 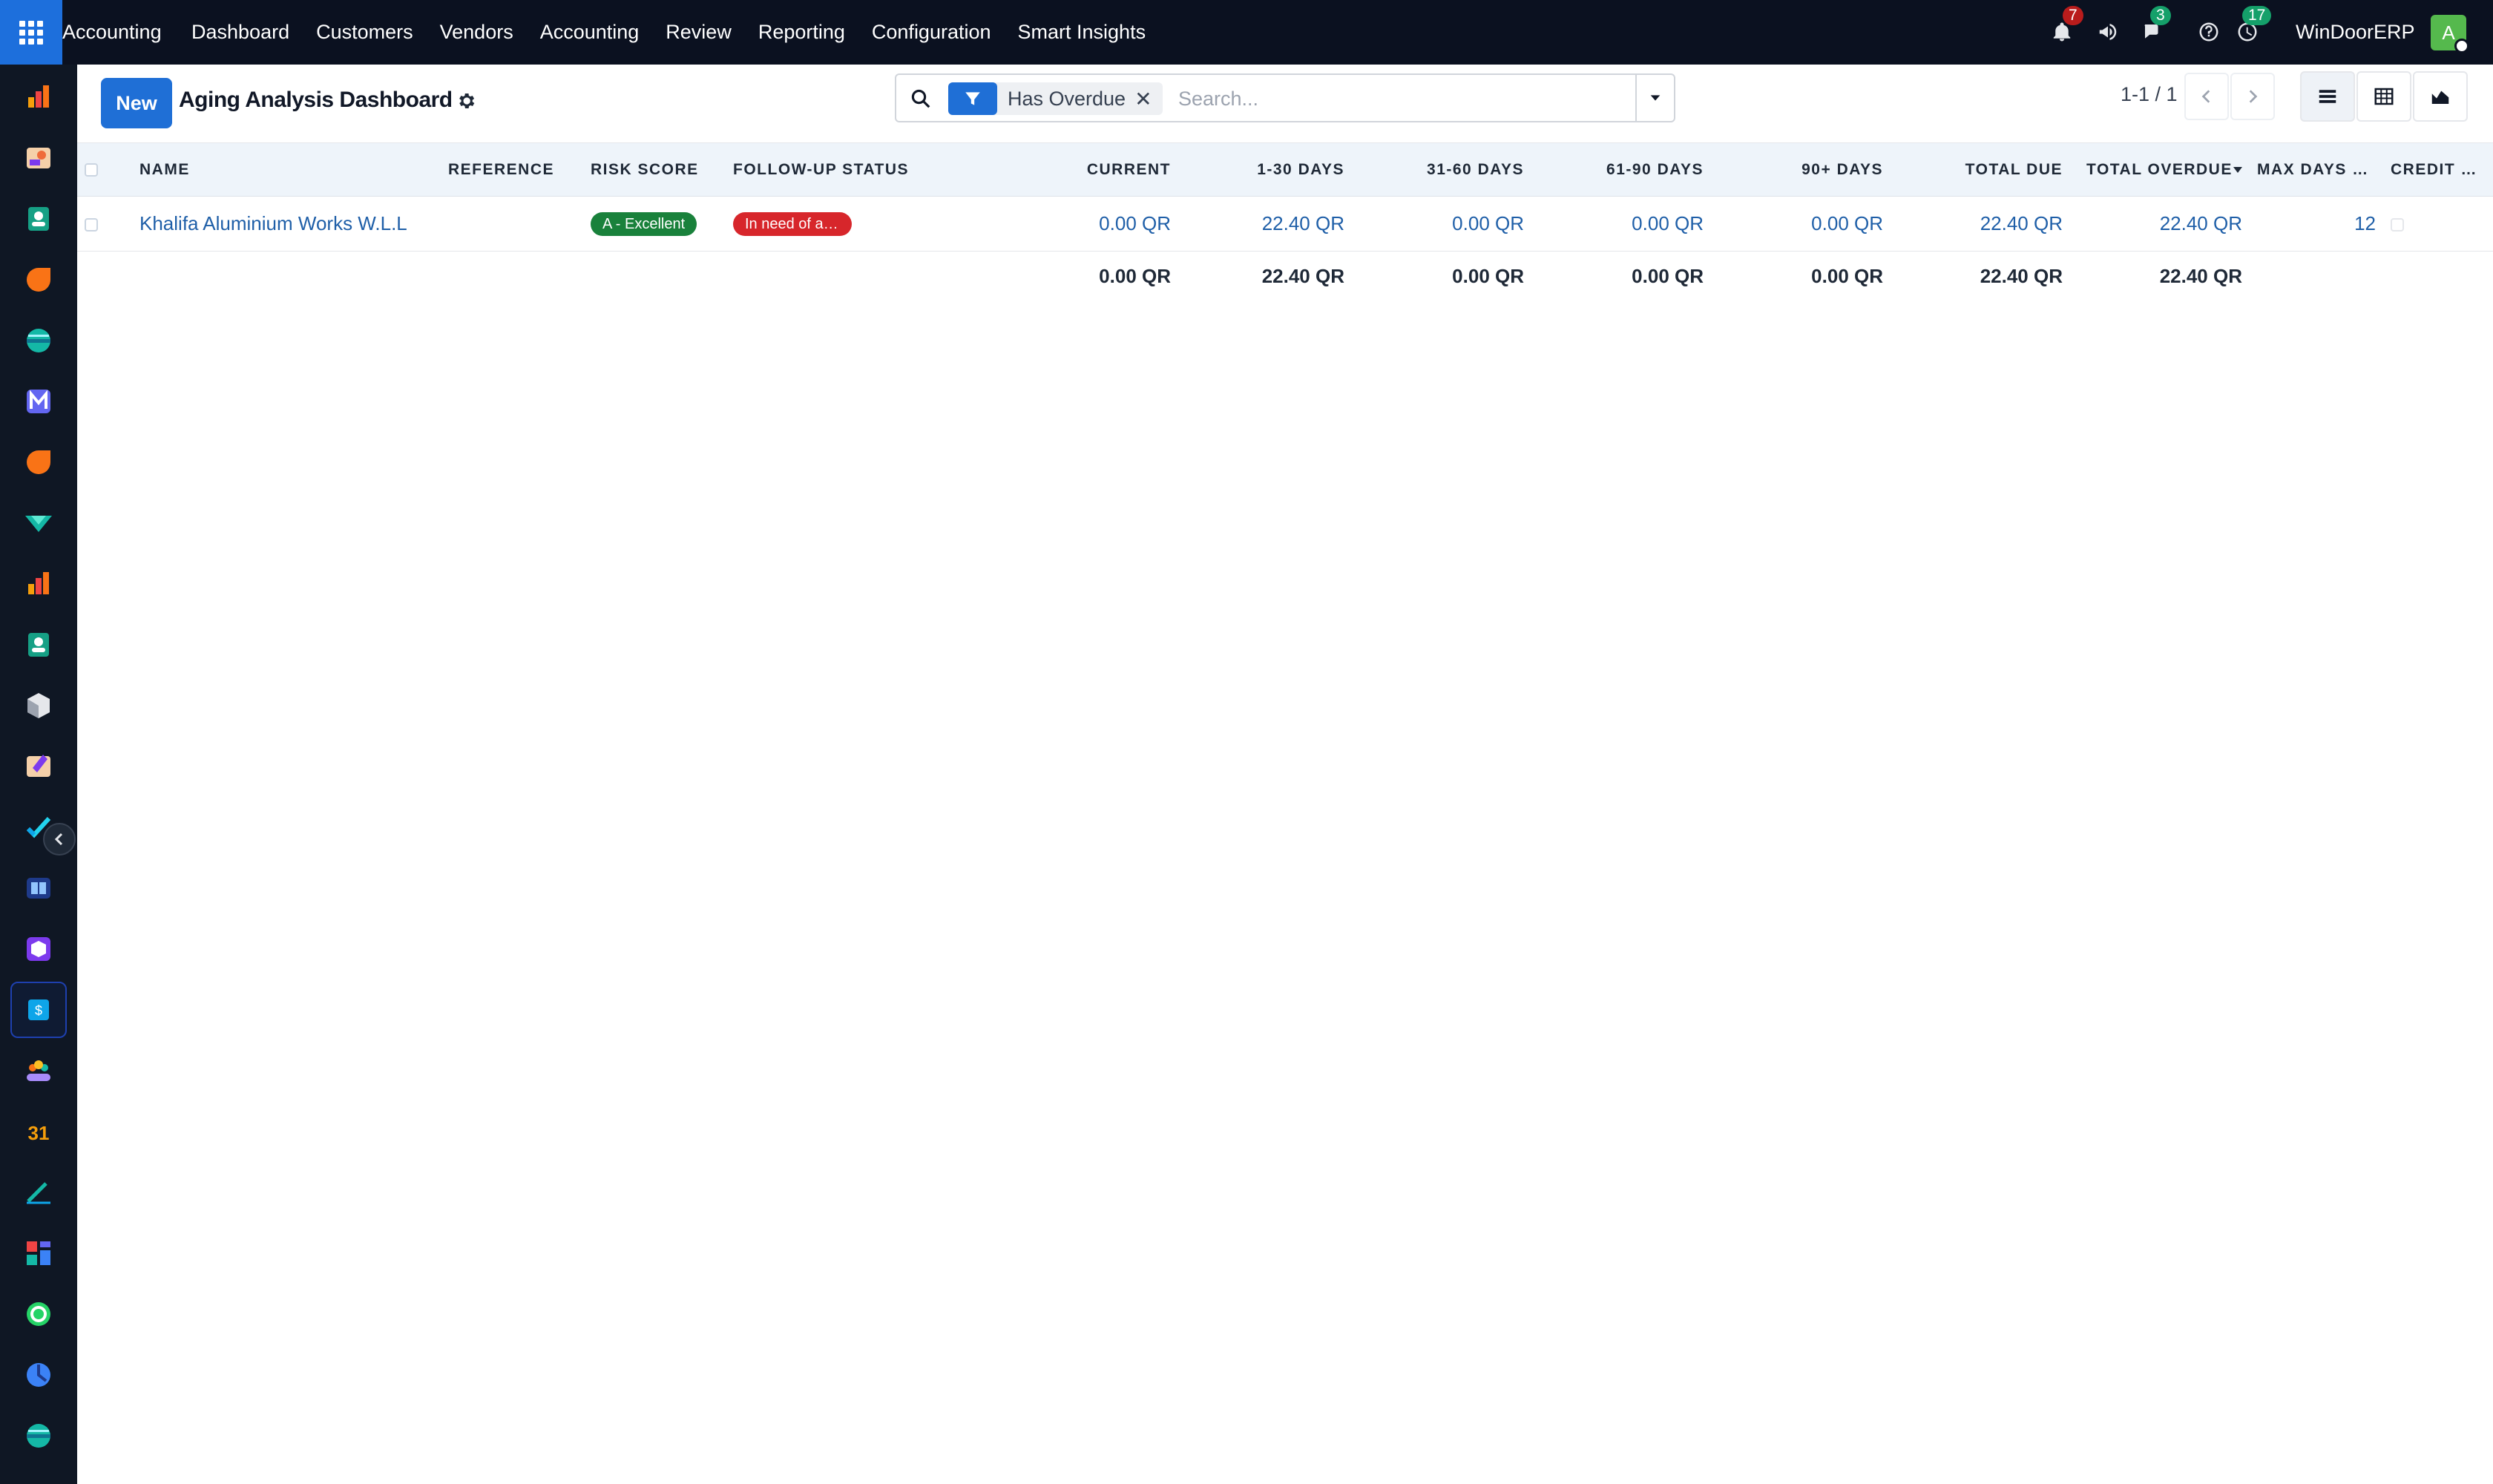 I want to click on followup-status-badge: In need of action, so click(x=792, y=224).